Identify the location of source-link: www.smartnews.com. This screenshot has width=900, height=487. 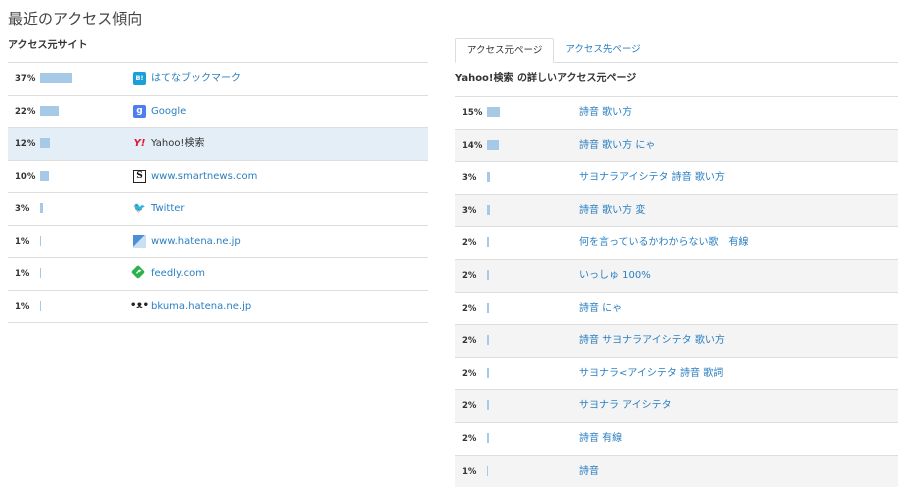
(204, 177).